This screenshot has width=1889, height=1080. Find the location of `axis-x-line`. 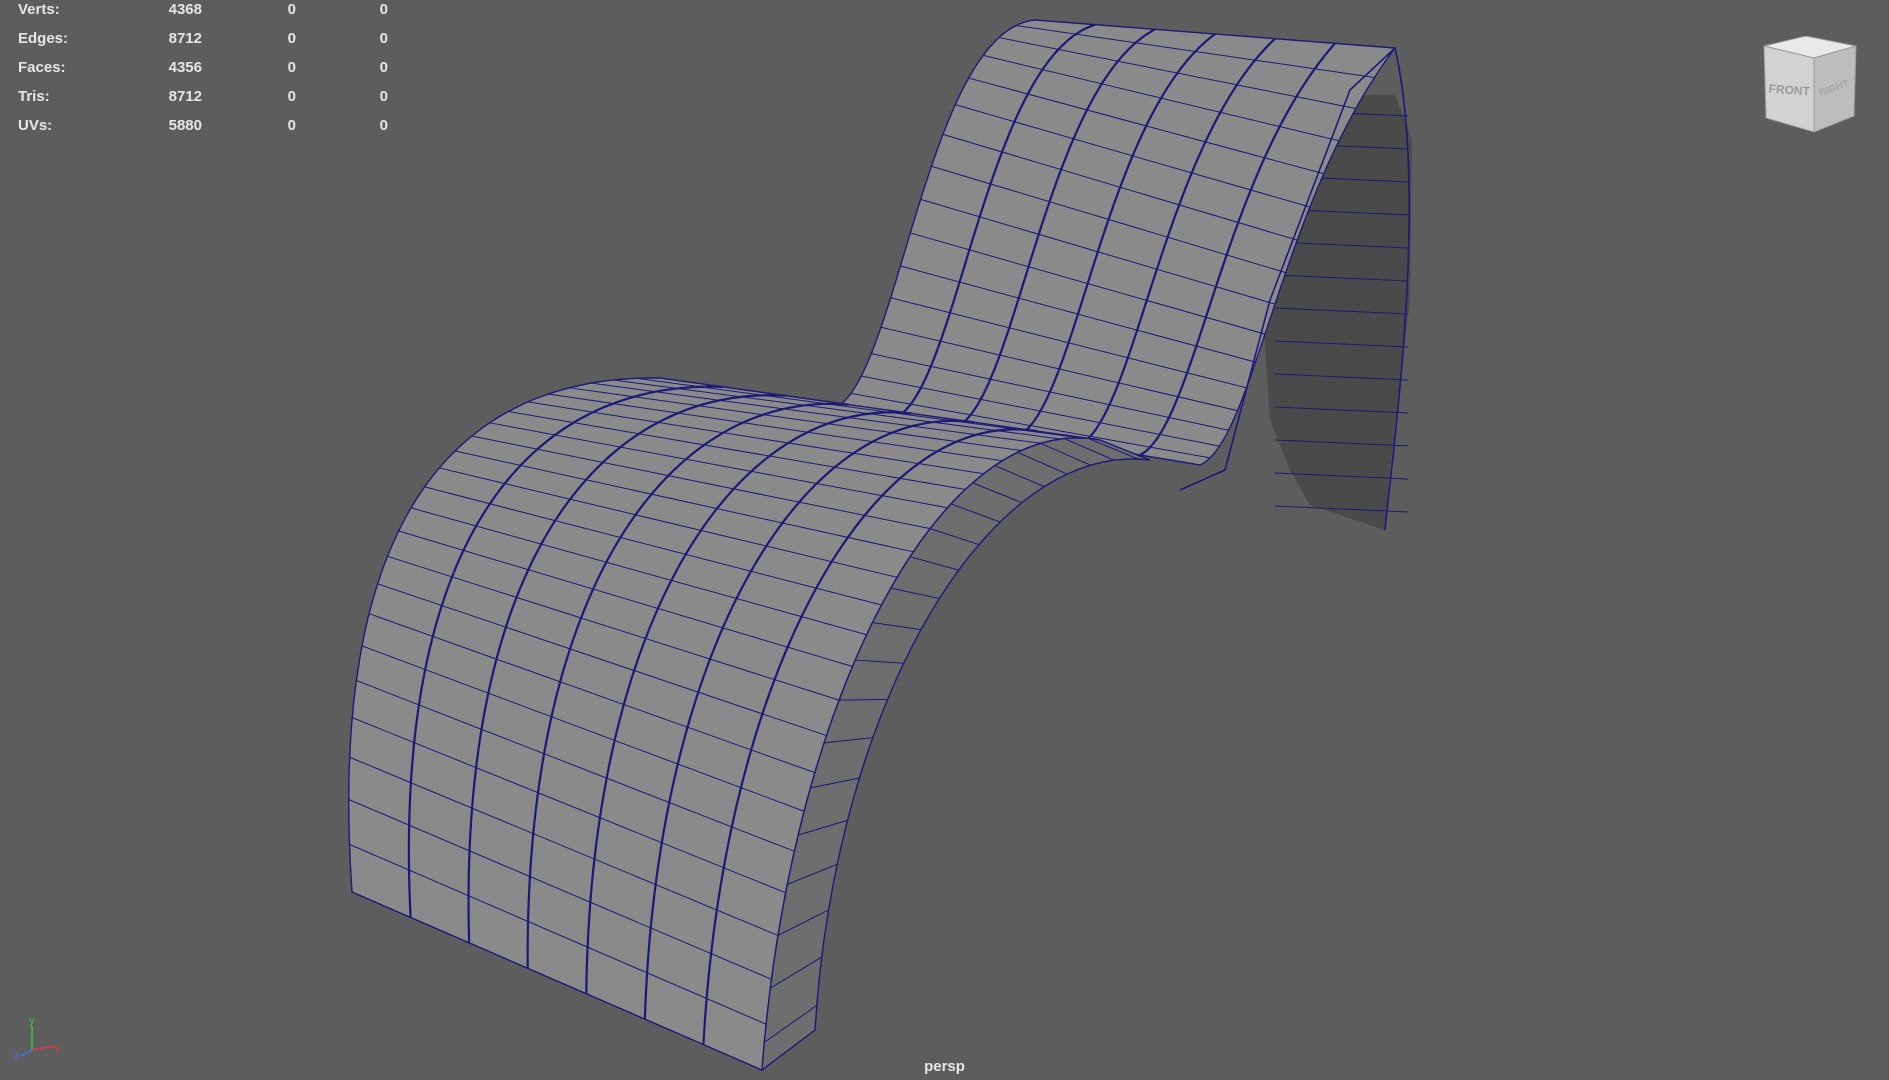

axis-x-line is located at coordinates (43, 1048).